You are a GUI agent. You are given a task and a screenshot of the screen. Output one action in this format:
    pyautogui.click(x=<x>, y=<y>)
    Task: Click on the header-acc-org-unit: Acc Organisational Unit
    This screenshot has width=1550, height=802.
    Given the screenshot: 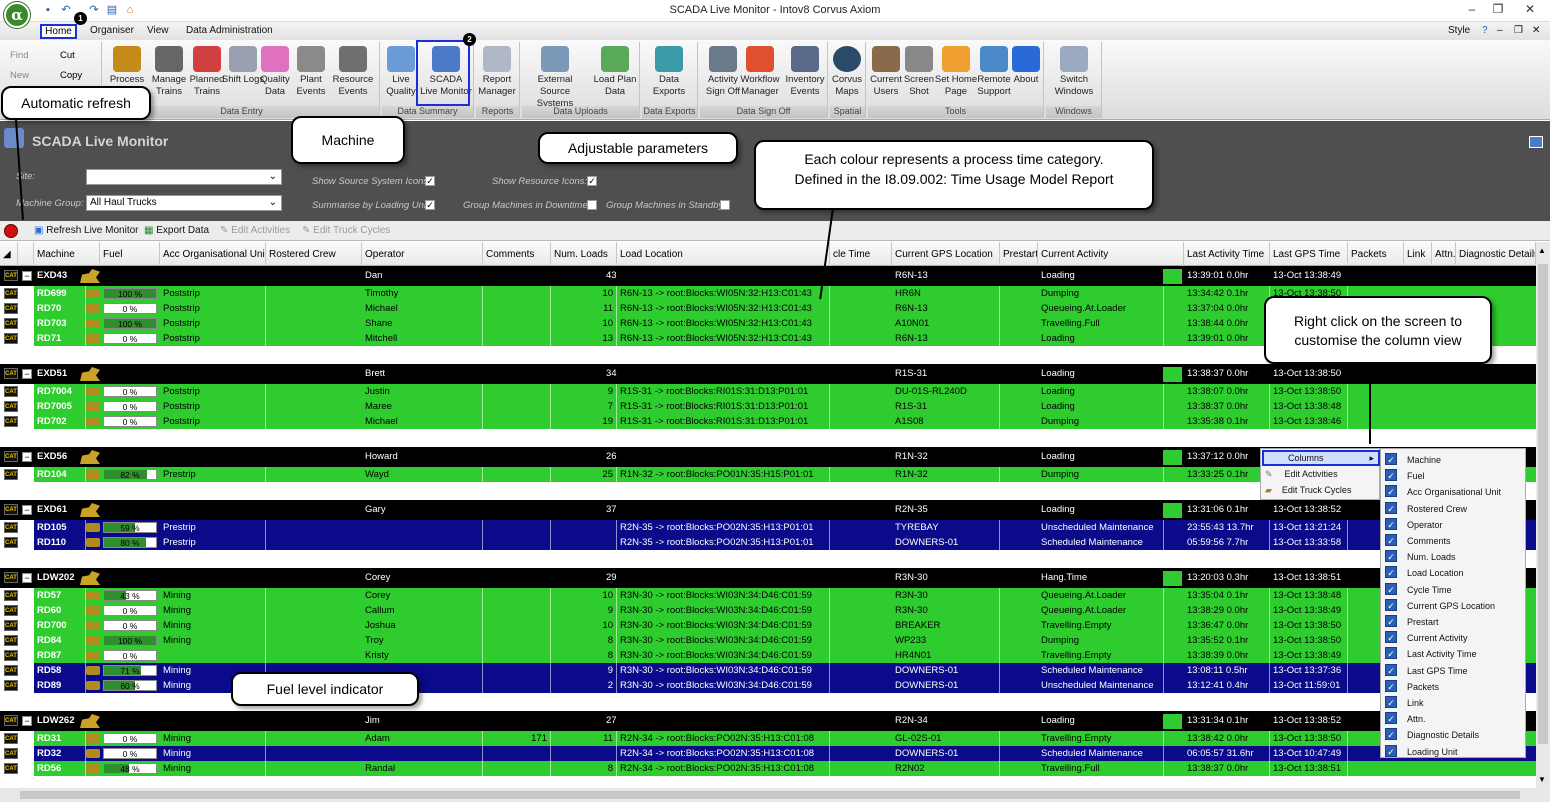 What is the action you would take?
    pyautogui.click(x=213, y=254)
    